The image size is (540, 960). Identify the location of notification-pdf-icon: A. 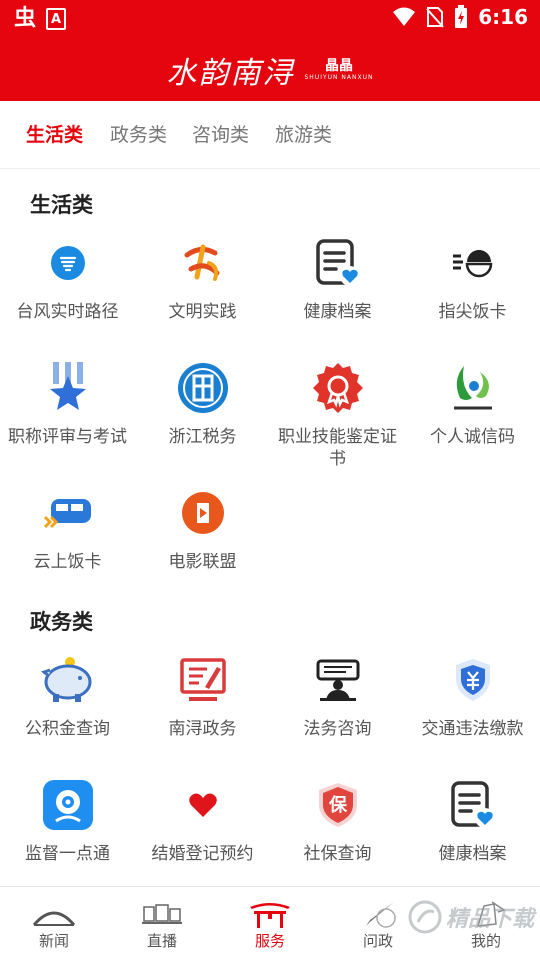
(56, 19).